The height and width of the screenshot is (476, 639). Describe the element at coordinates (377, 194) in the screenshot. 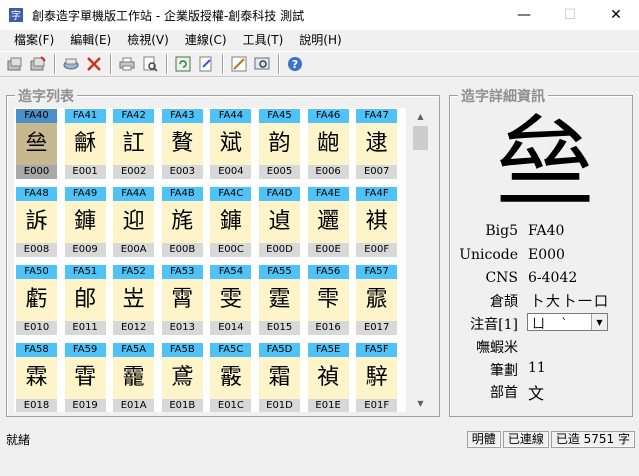

I see `char-cell-code: FA4F` at that location.